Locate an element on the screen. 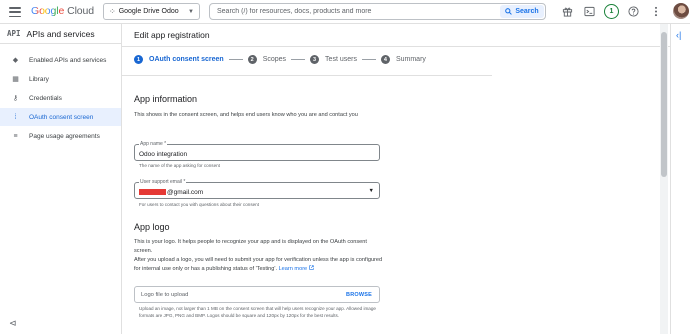  step-summary: 4 Summary is located at coordinates (403, 59).